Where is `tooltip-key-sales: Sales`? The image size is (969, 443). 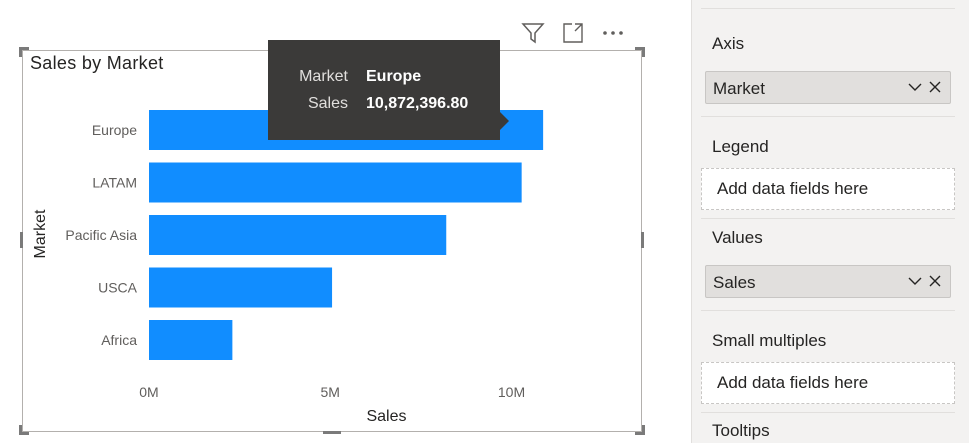 tooltip-key-sales: Sales is located at coordinates (327, 103).